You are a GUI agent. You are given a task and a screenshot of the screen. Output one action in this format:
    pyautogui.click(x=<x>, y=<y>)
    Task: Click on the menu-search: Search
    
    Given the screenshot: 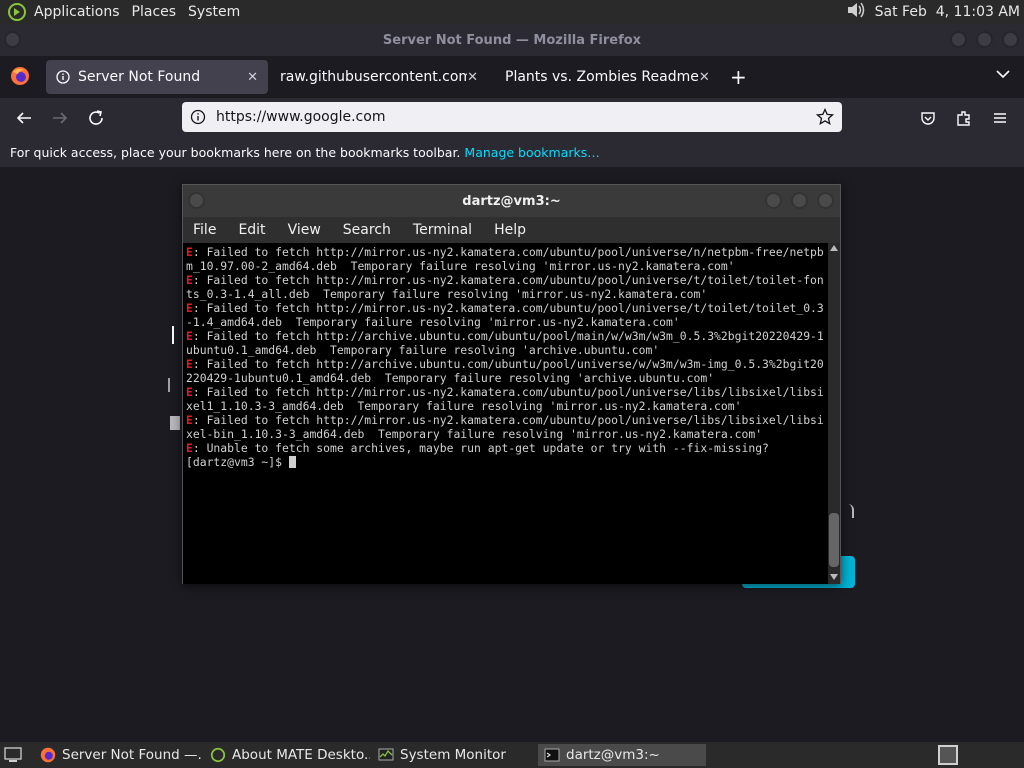 What is the action you would take?
    pyautogui.click(x=367, y=230)
    